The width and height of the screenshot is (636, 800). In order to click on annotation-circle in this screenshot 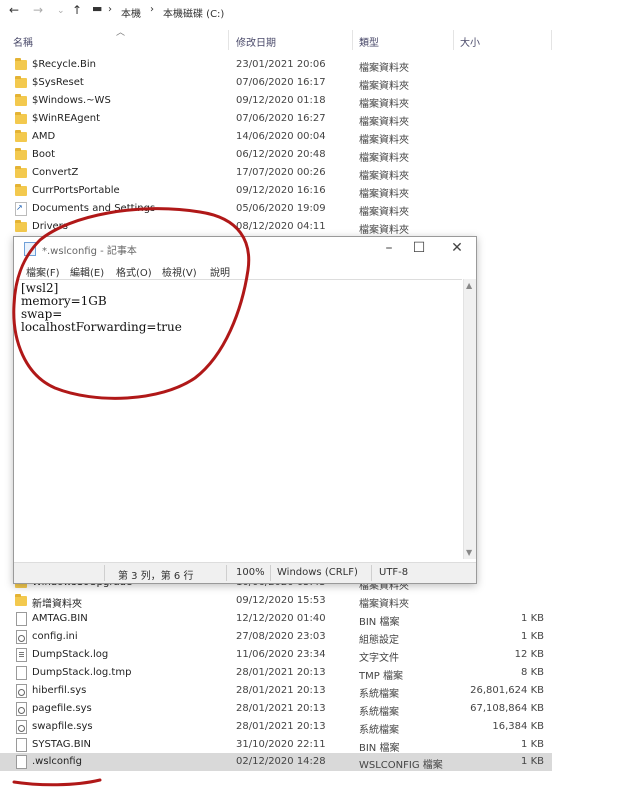, I will do `click(131, 303)`.